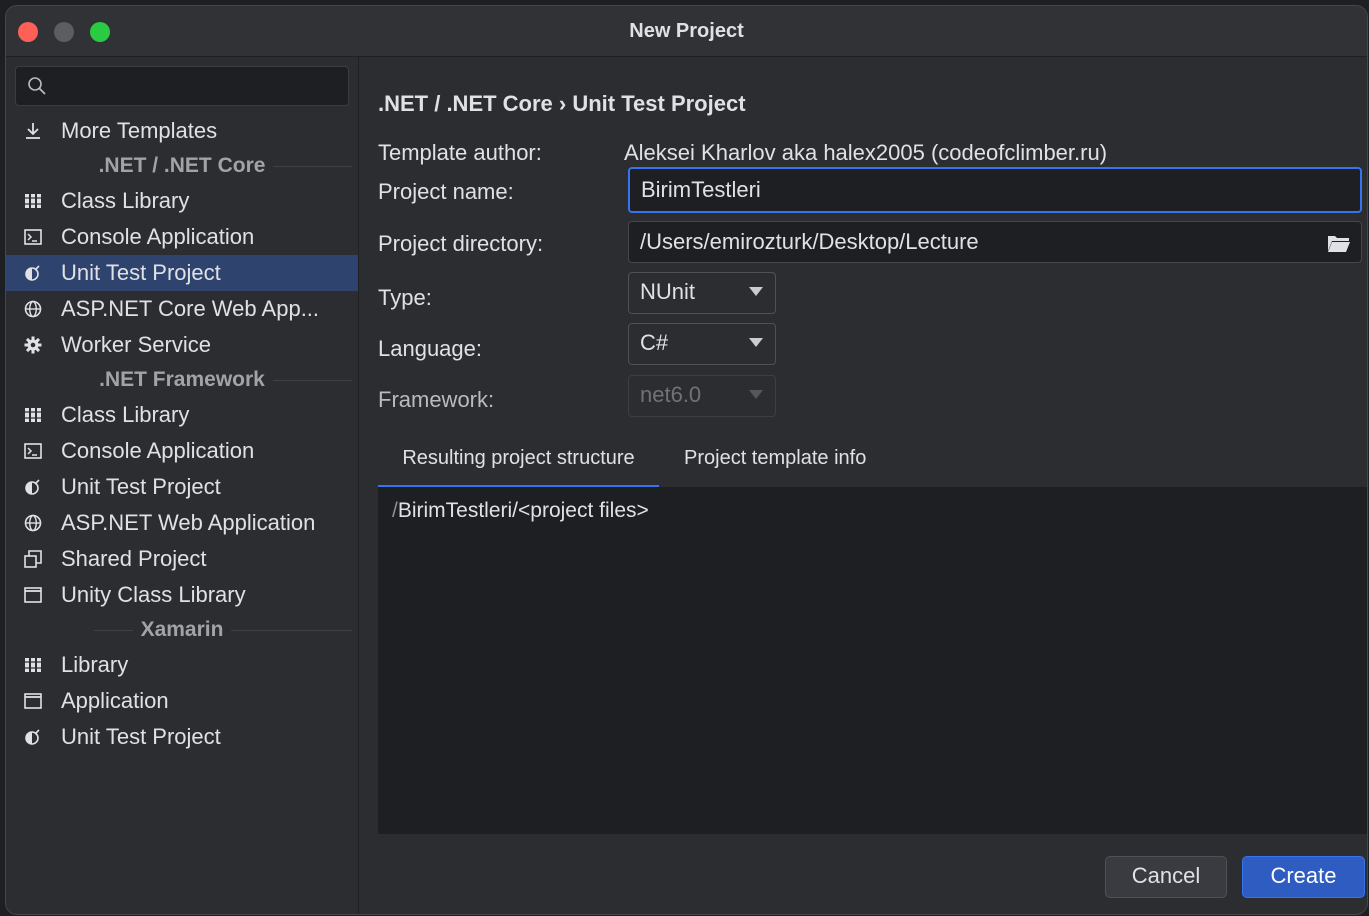 This screenshot has height=916, width=1369. I want to click on search-icon, so click(37, 86).